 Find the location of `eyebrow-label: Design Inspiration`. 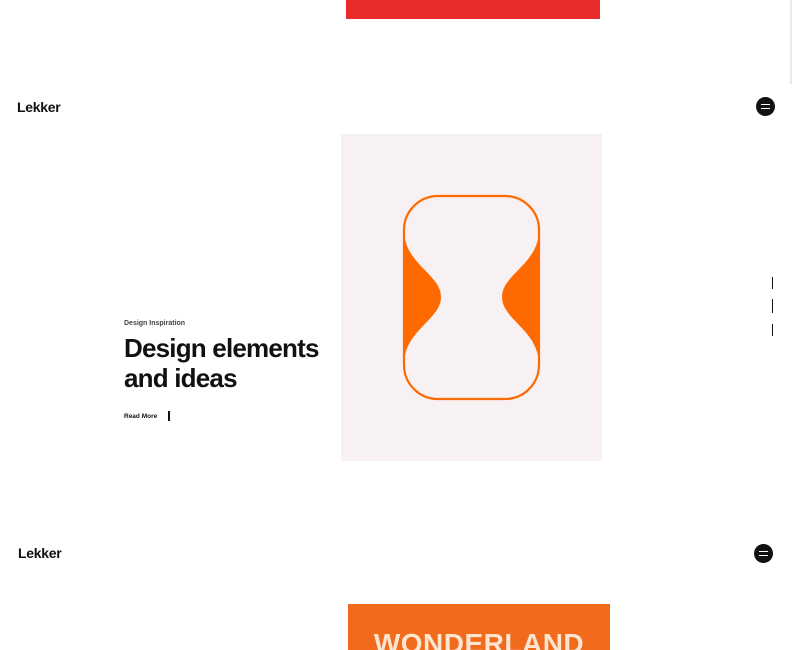

eyebrow-label: Design Inspiration is located at coordinates (155, 323).